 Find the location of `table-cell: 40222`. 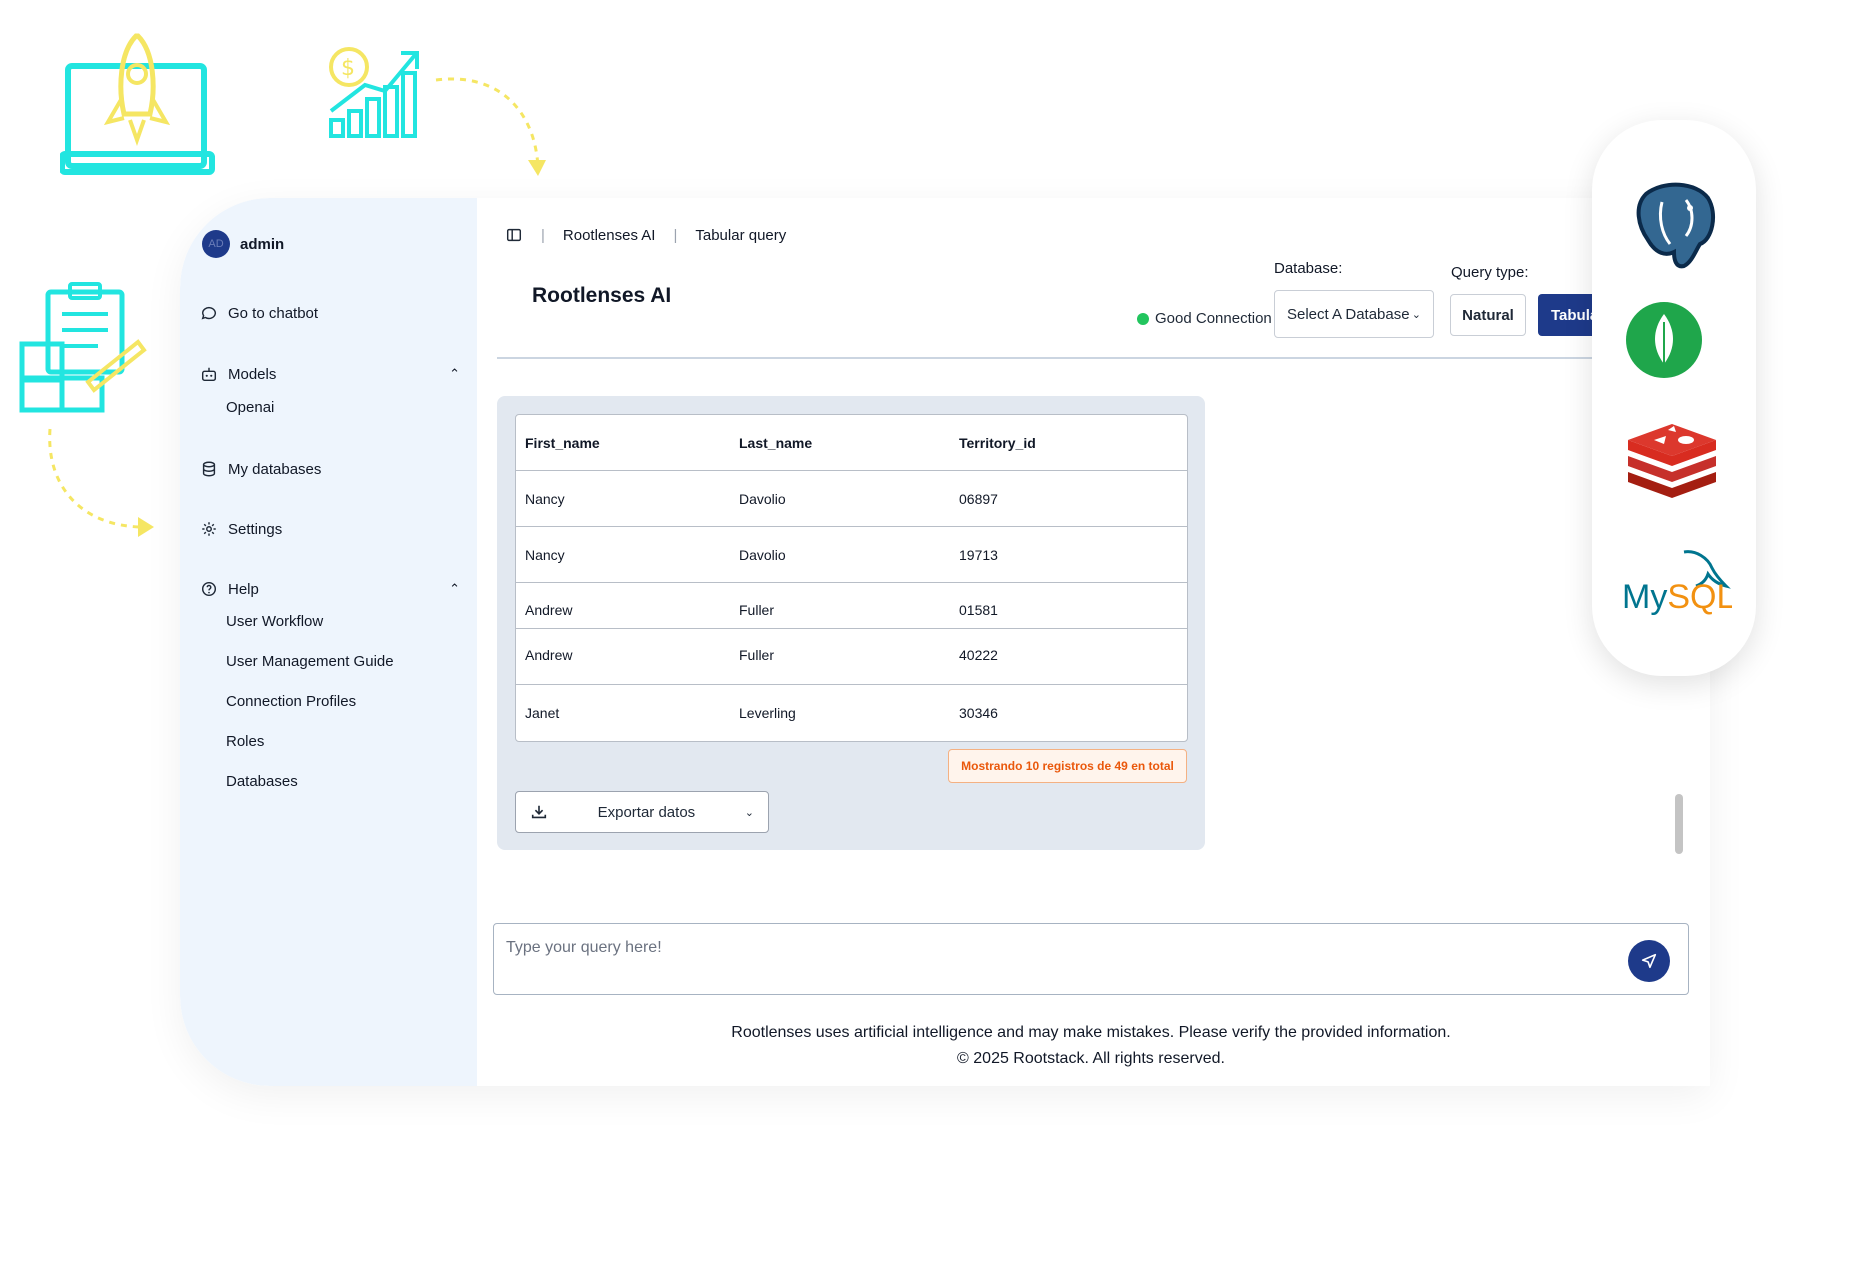

table-cell: 40222 is located at coordinates (978, 655).